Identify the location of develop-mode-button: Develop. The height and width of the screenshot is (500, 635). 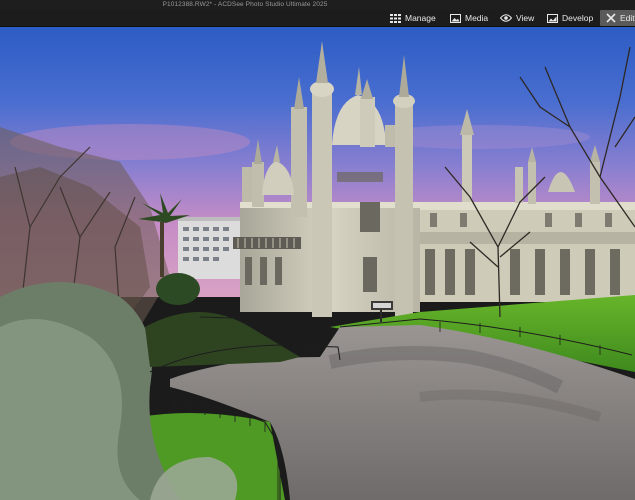
(570, 18).